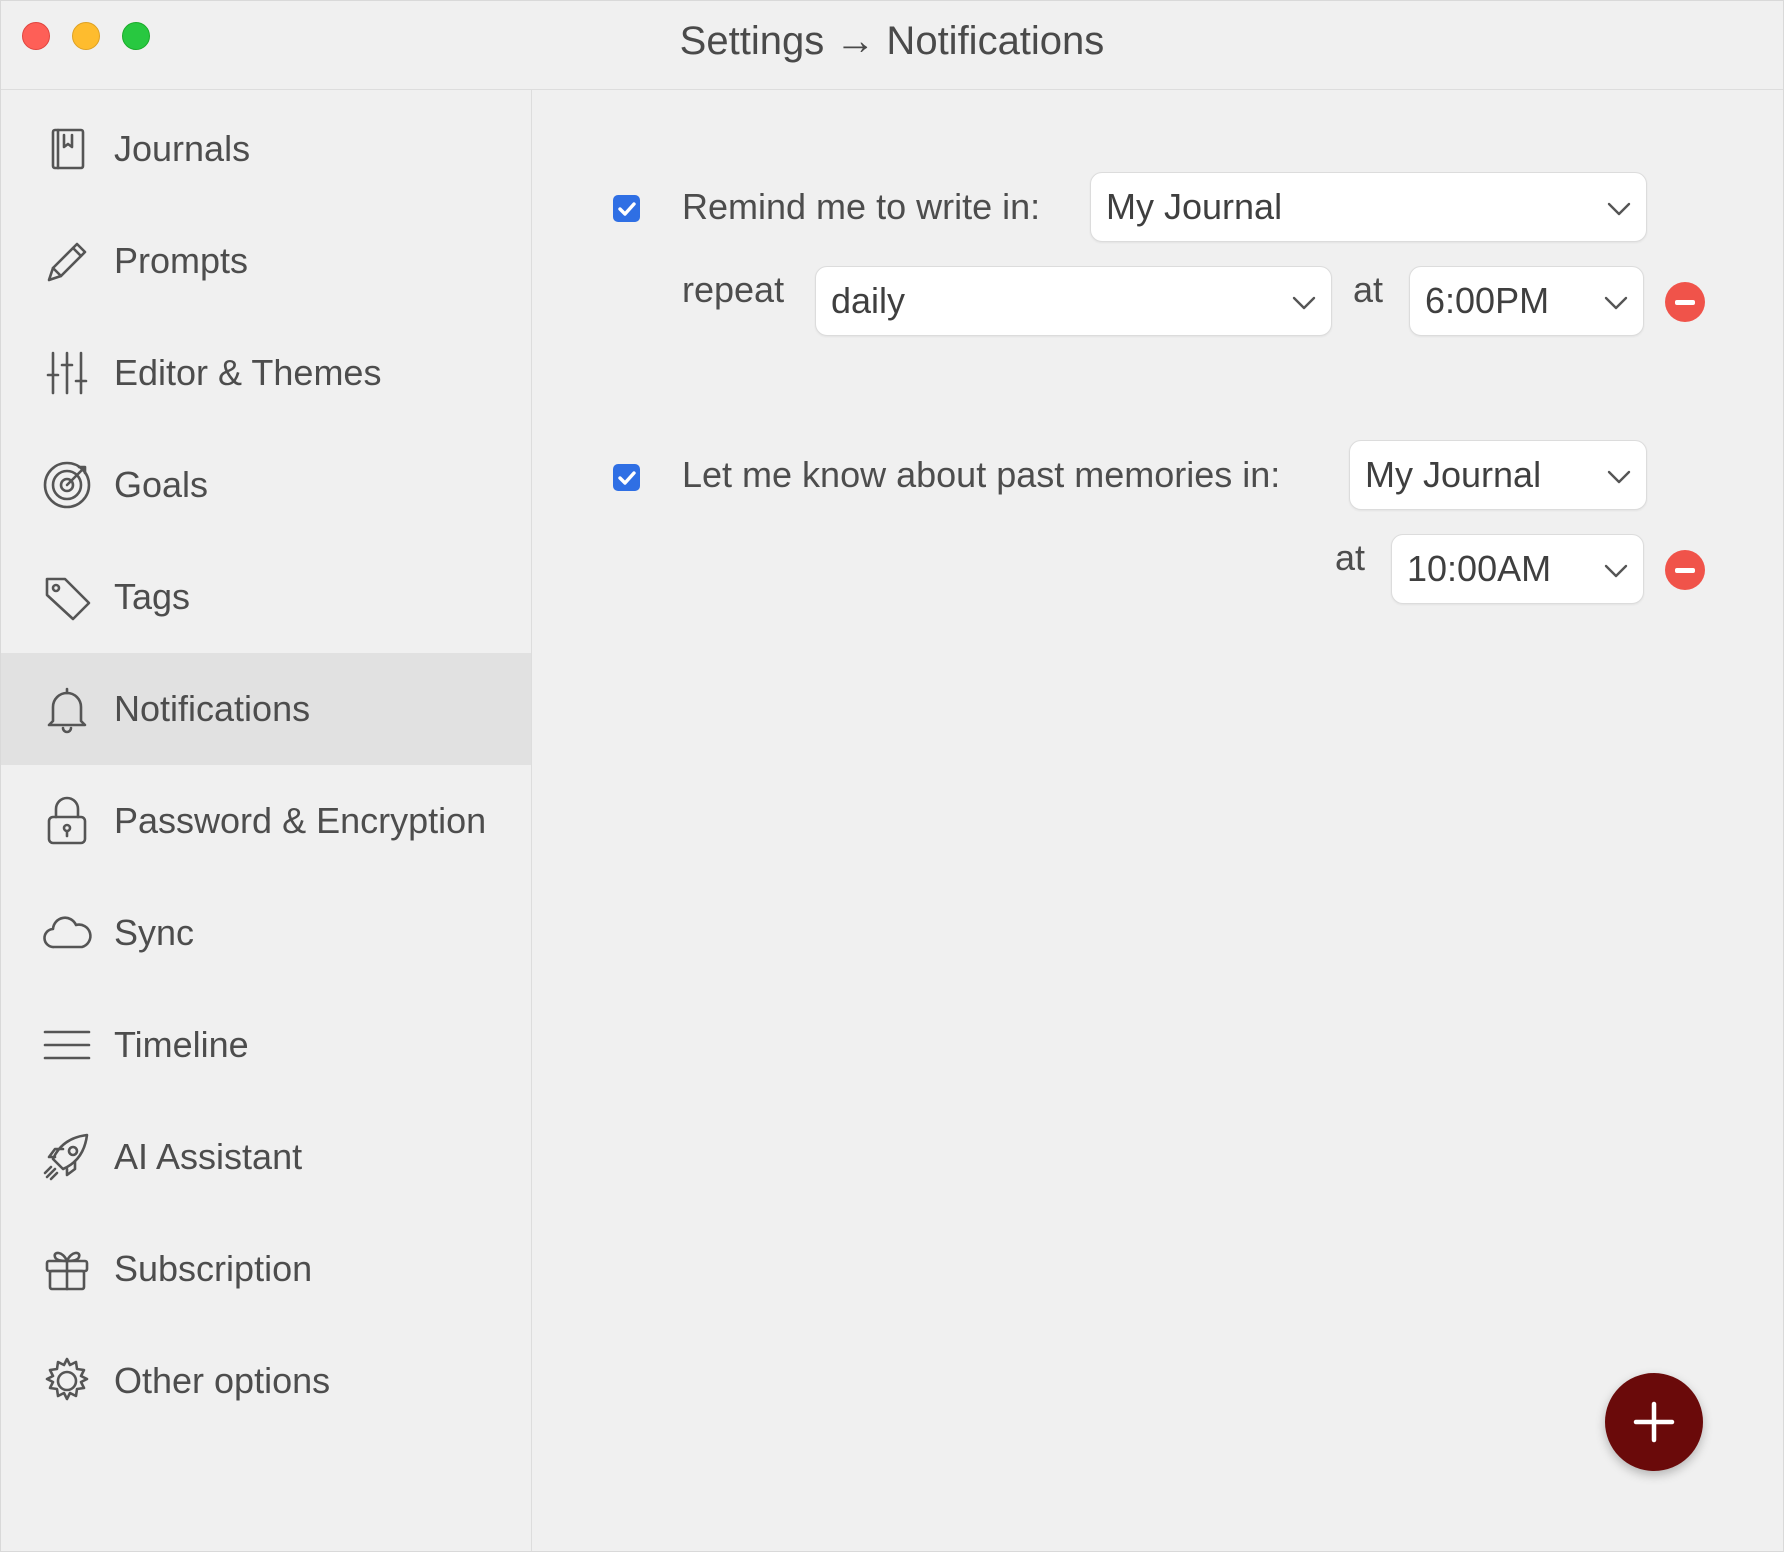 This screenshot has height=1552, width=1784. What do you see at coordinates (892, 41) in the screenshot?
I see `window-title: Settings → Notifications` at bounding box center [892, 41].